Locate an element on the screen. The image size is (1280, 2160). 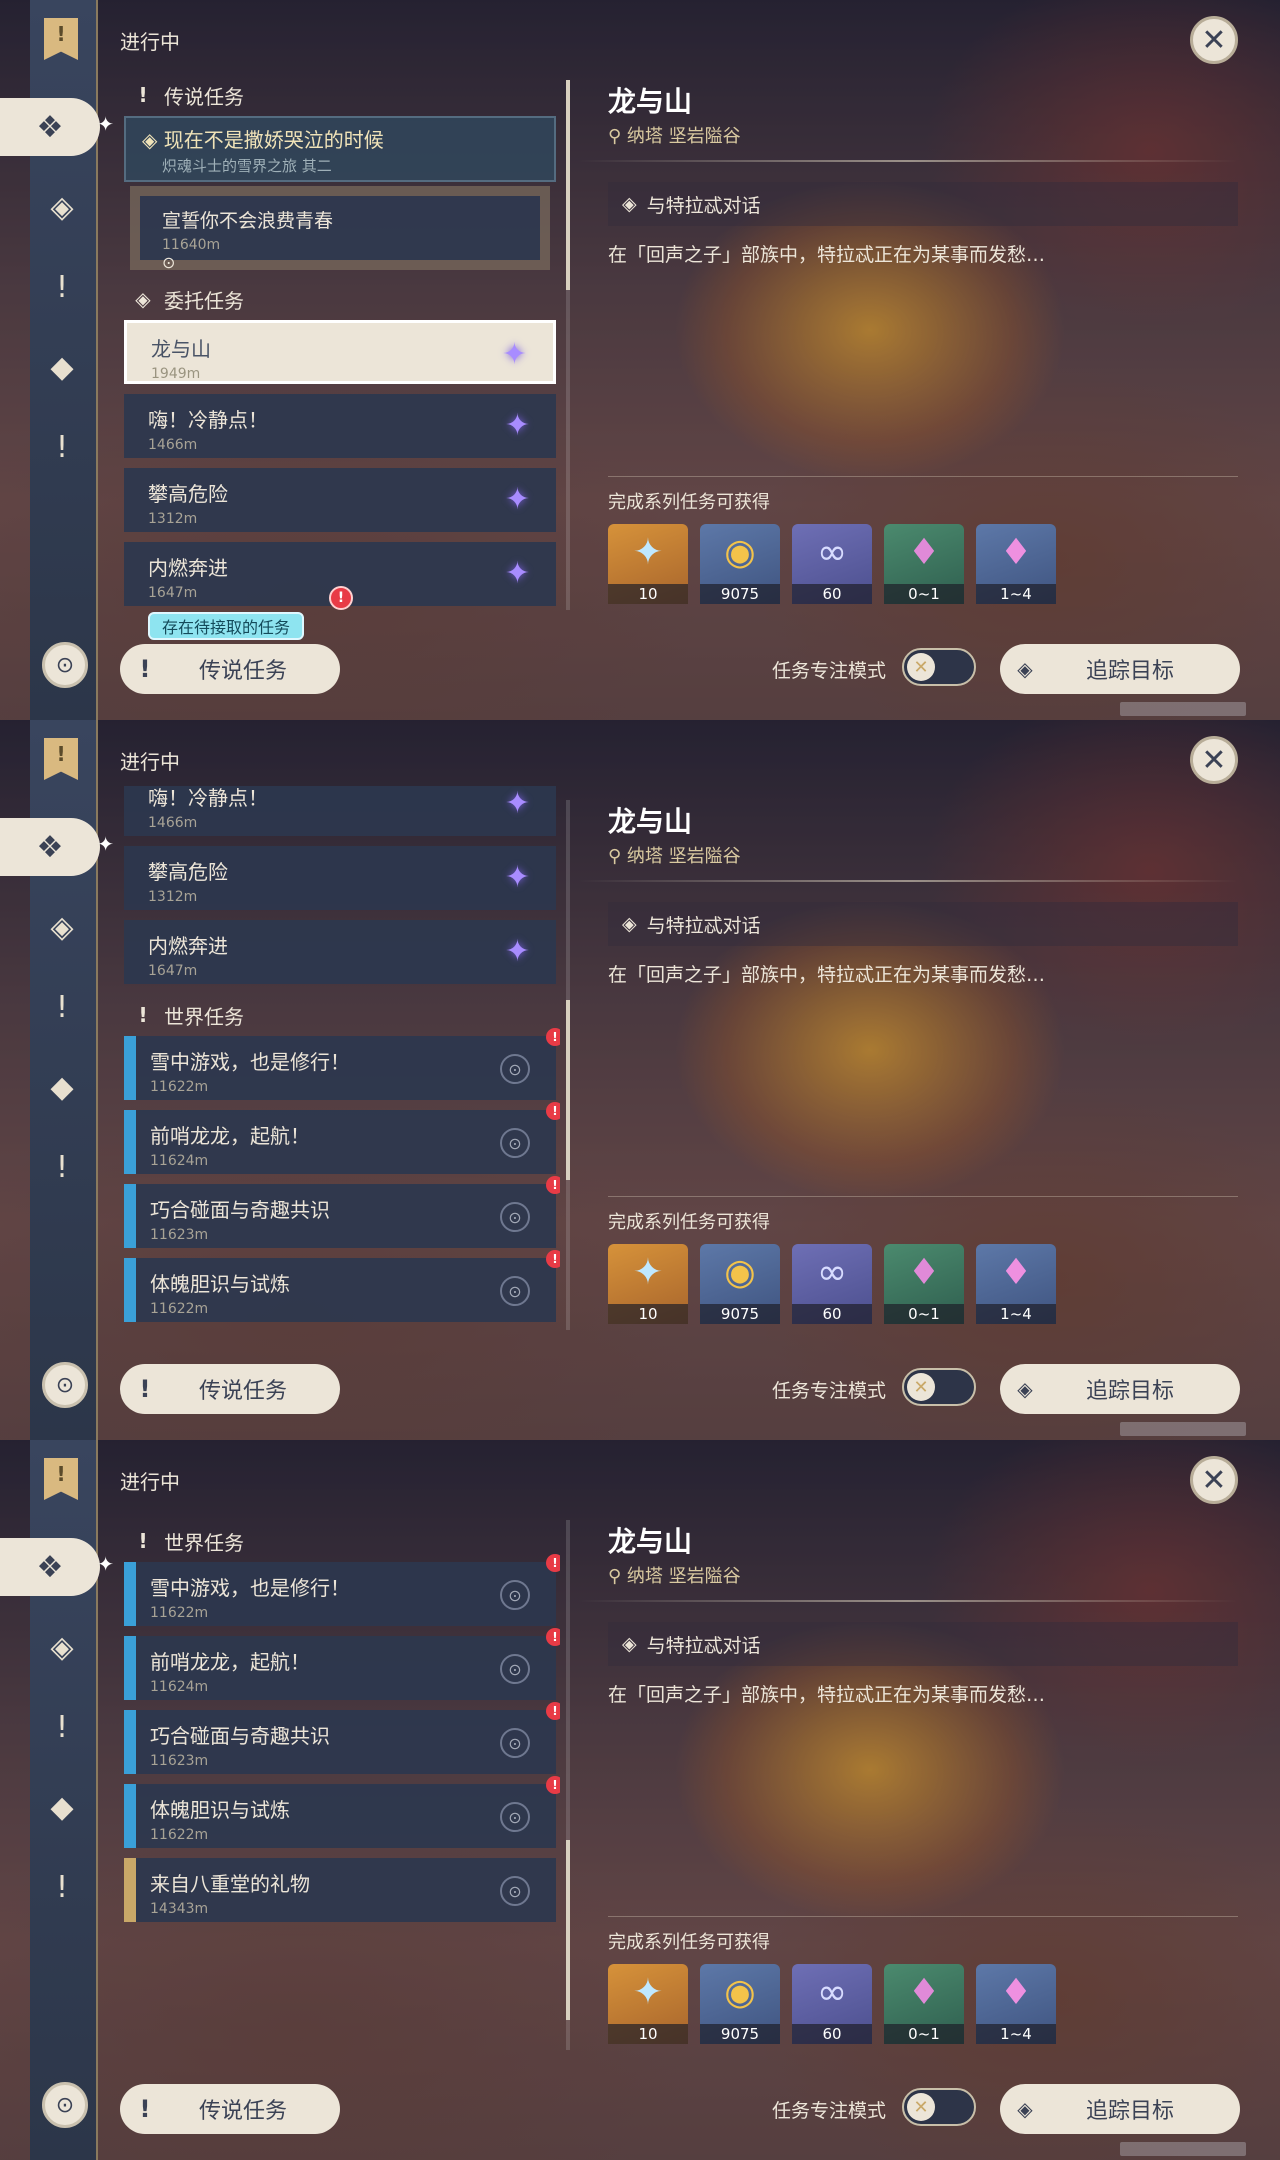
crystal-icon: ♦ is located at coordinates (924, 552).